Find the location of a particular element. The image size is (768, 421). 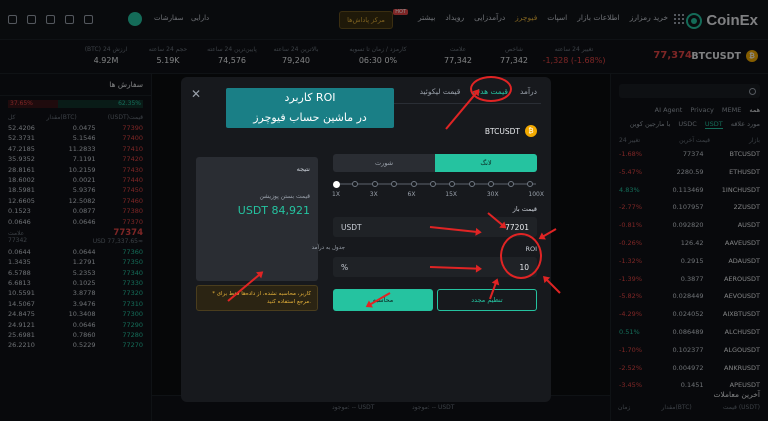

roi-sublabel: جدول به درآمد is located at coordinates (328, 248).